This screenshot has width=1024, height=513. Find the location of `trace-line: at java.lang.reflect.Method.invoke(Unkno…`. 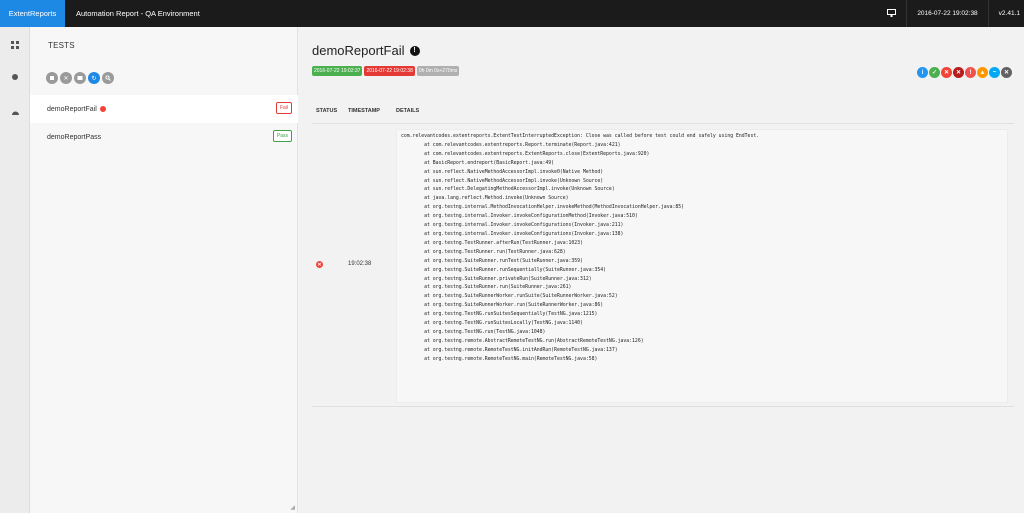

trace-line: at java.lang.reflect.Method.invoke(Unkno… is located at coordinates (485, 199).